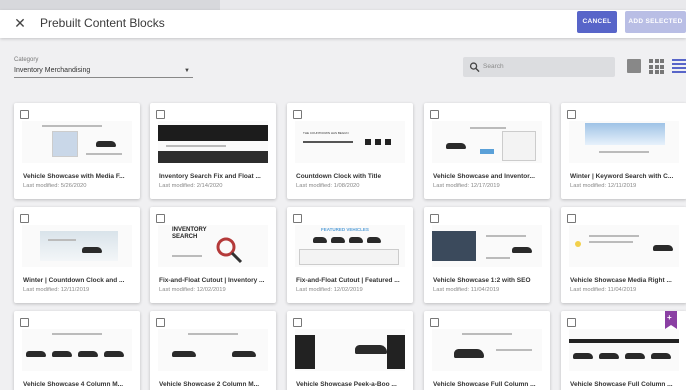 Image resolution: width=686 pixels, height=390 pixels. What do you see at coordinates (597, 22) in the screenshot?
I see `cancel-button: CANCEL` at bounding box center [597, 22].